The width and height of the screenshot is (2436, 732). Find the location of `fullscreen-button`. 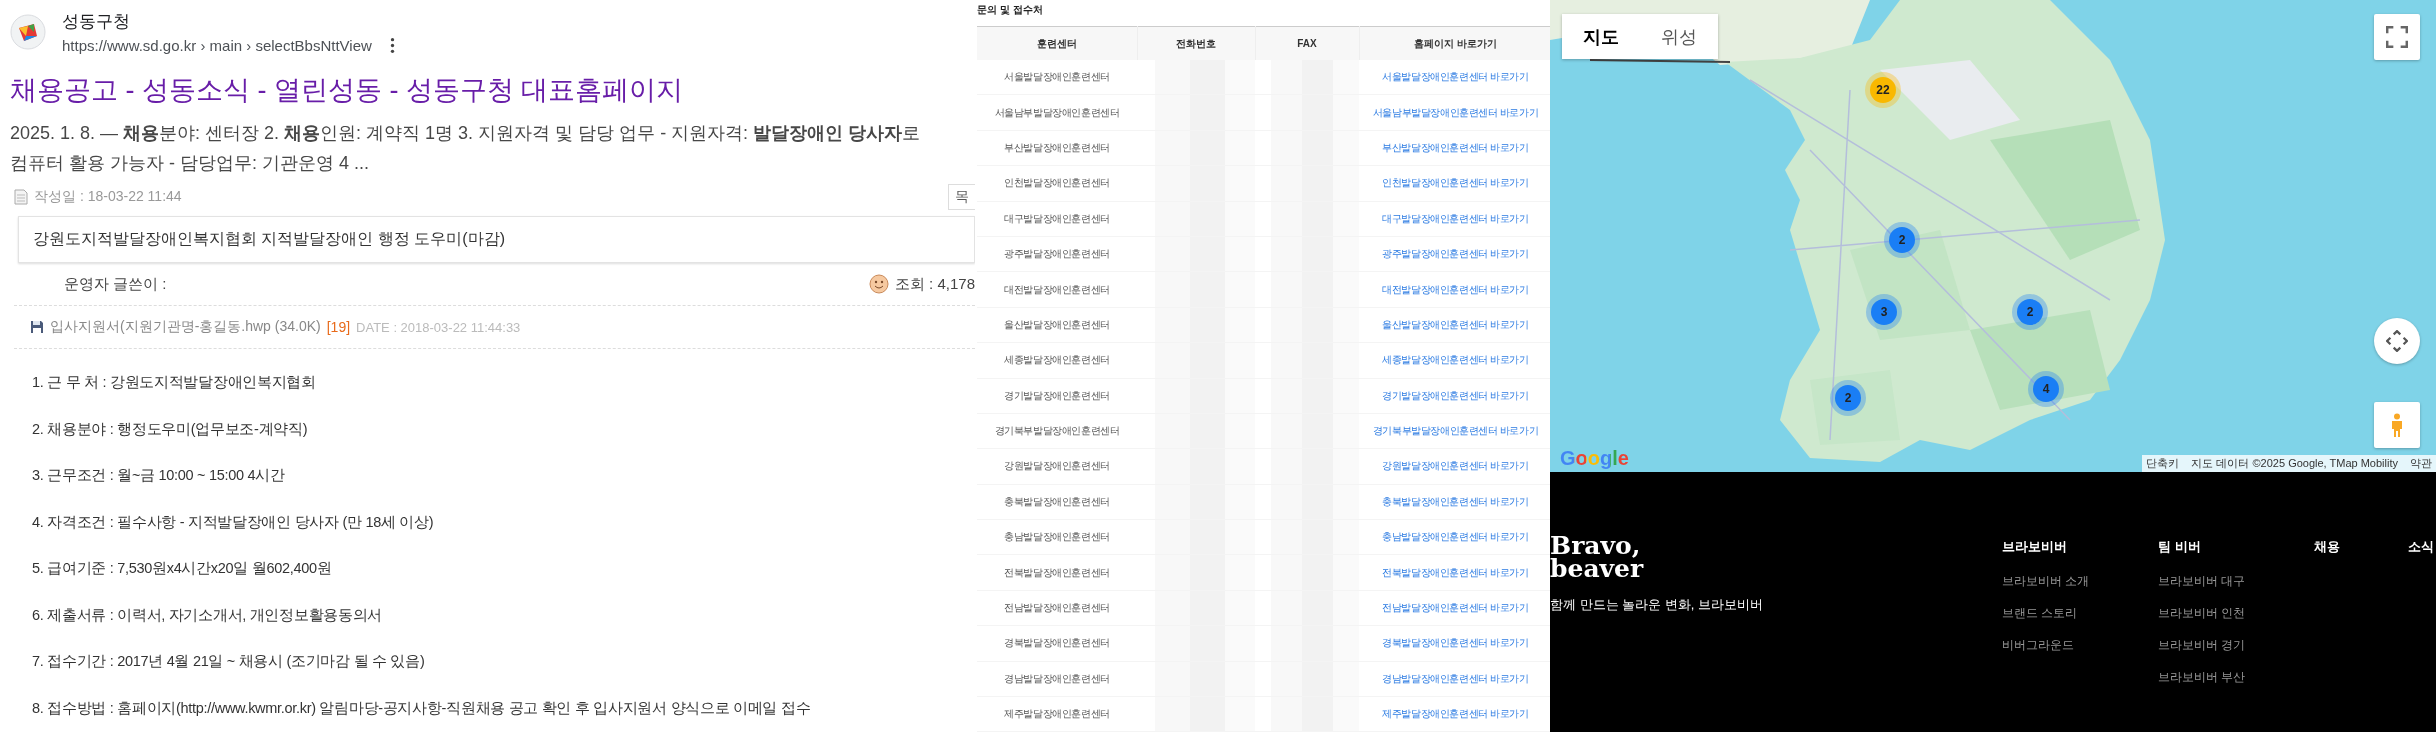

fullscreen-button is located at coordinates (2397, 37).